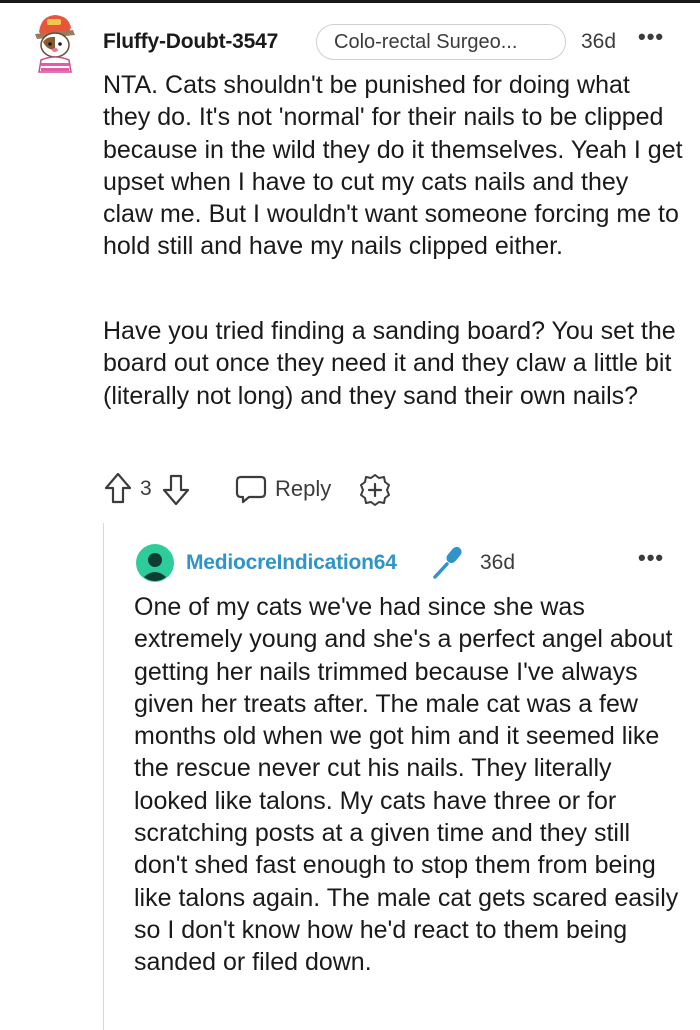 The width and height of the screenshot is (700, 1030). Describe the element at coordinates (375, 490) in the screenshot. I see `award-icon` at that location.